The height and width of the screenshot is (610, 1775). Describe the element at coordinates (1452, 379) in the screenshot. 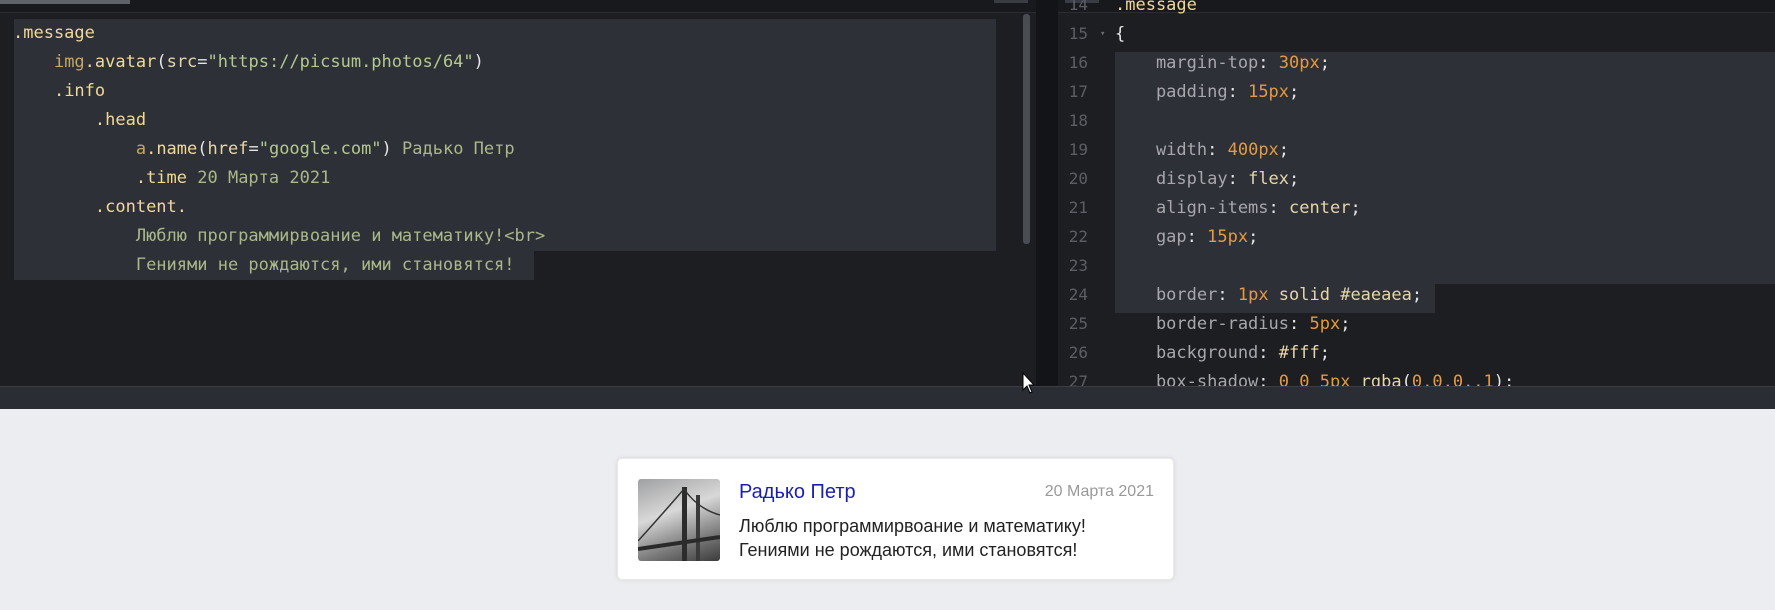

I see `code-token: 0,0,0,.1` at that location.